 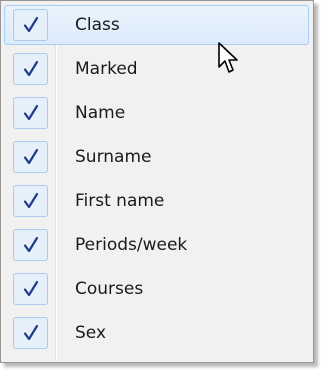 I want to click on menu-item-first-name: First name, so click(x=156, y=201).